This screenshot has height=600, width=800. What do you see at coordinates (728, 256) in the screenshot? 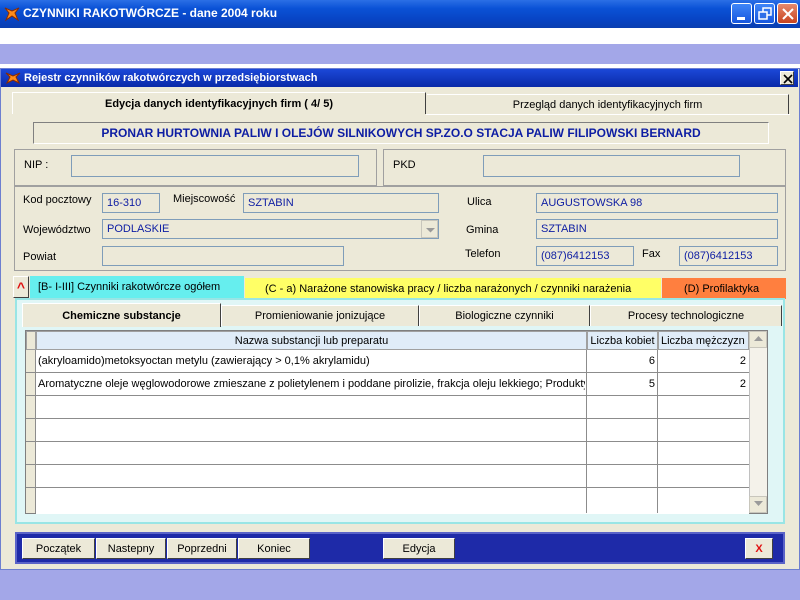
I see `fax-field: (087)6412153` at bounding box center [728, 256].